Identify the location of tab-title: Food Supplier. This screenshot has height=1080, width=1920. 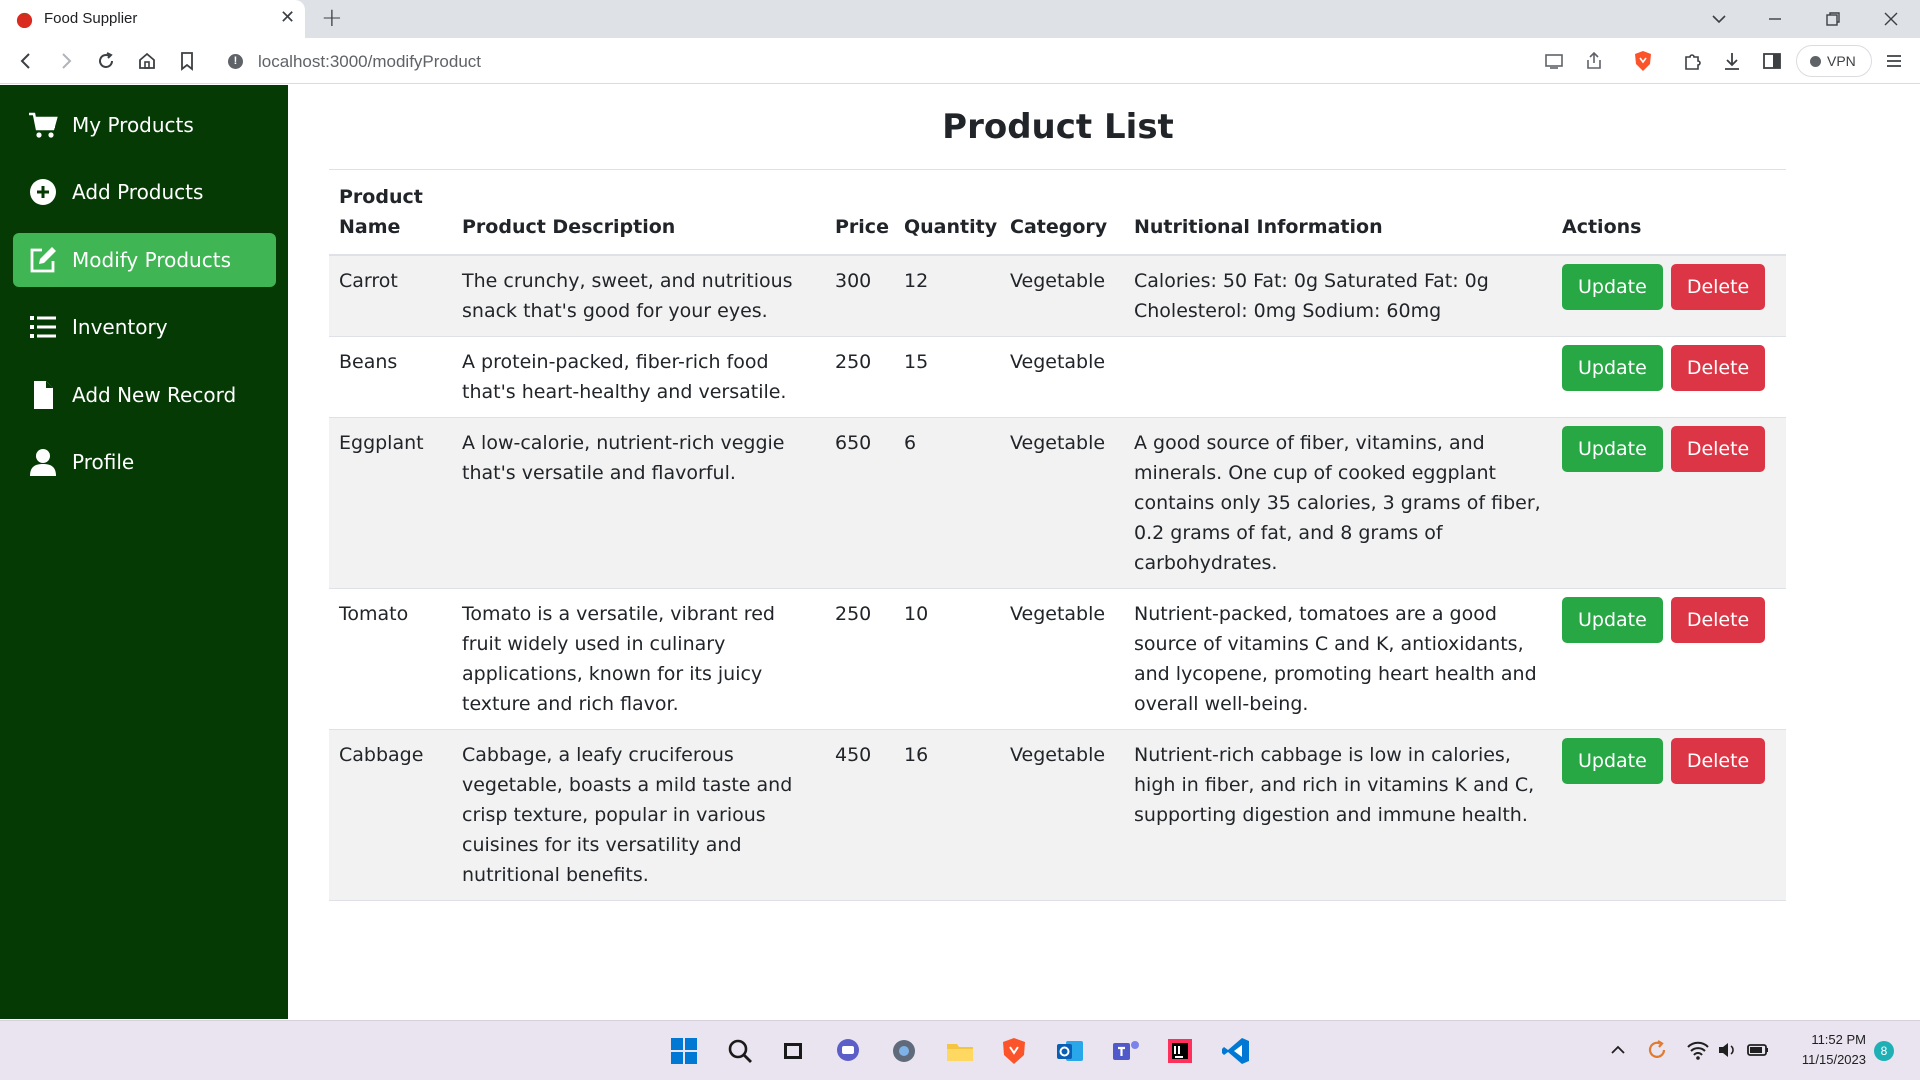
(91, 18).